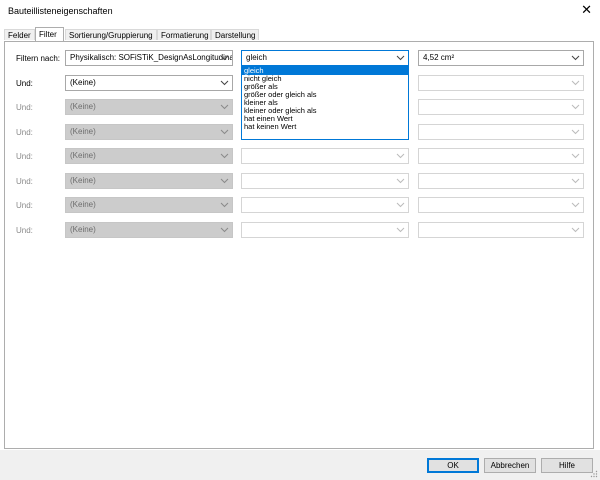  Describe the element at coordinates (111, 34) in the screenshot. I see `tab-sortierung: Sortierung/Gruppierung` at that location.